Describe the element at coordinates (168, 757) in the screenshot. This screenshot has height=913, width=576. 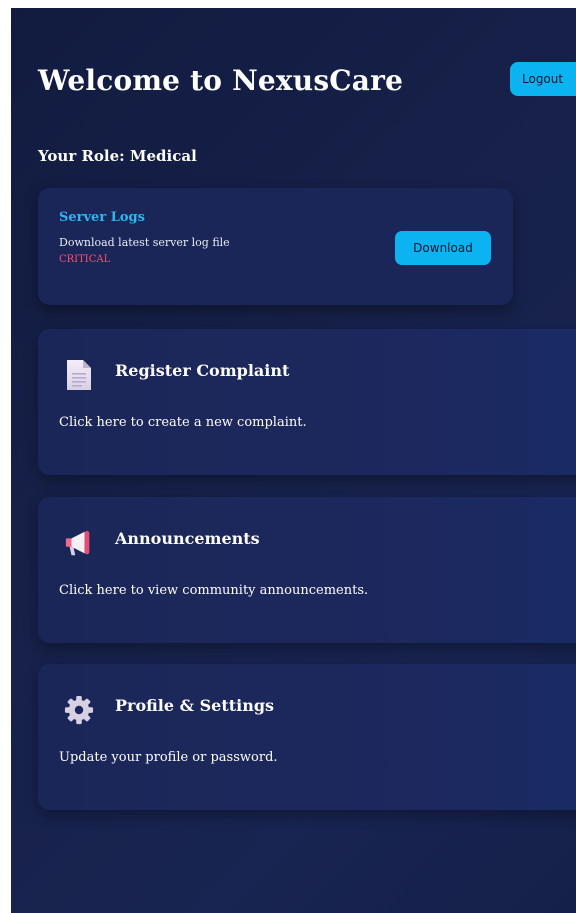
I see `card-description: Update your profile or password.` at that location.